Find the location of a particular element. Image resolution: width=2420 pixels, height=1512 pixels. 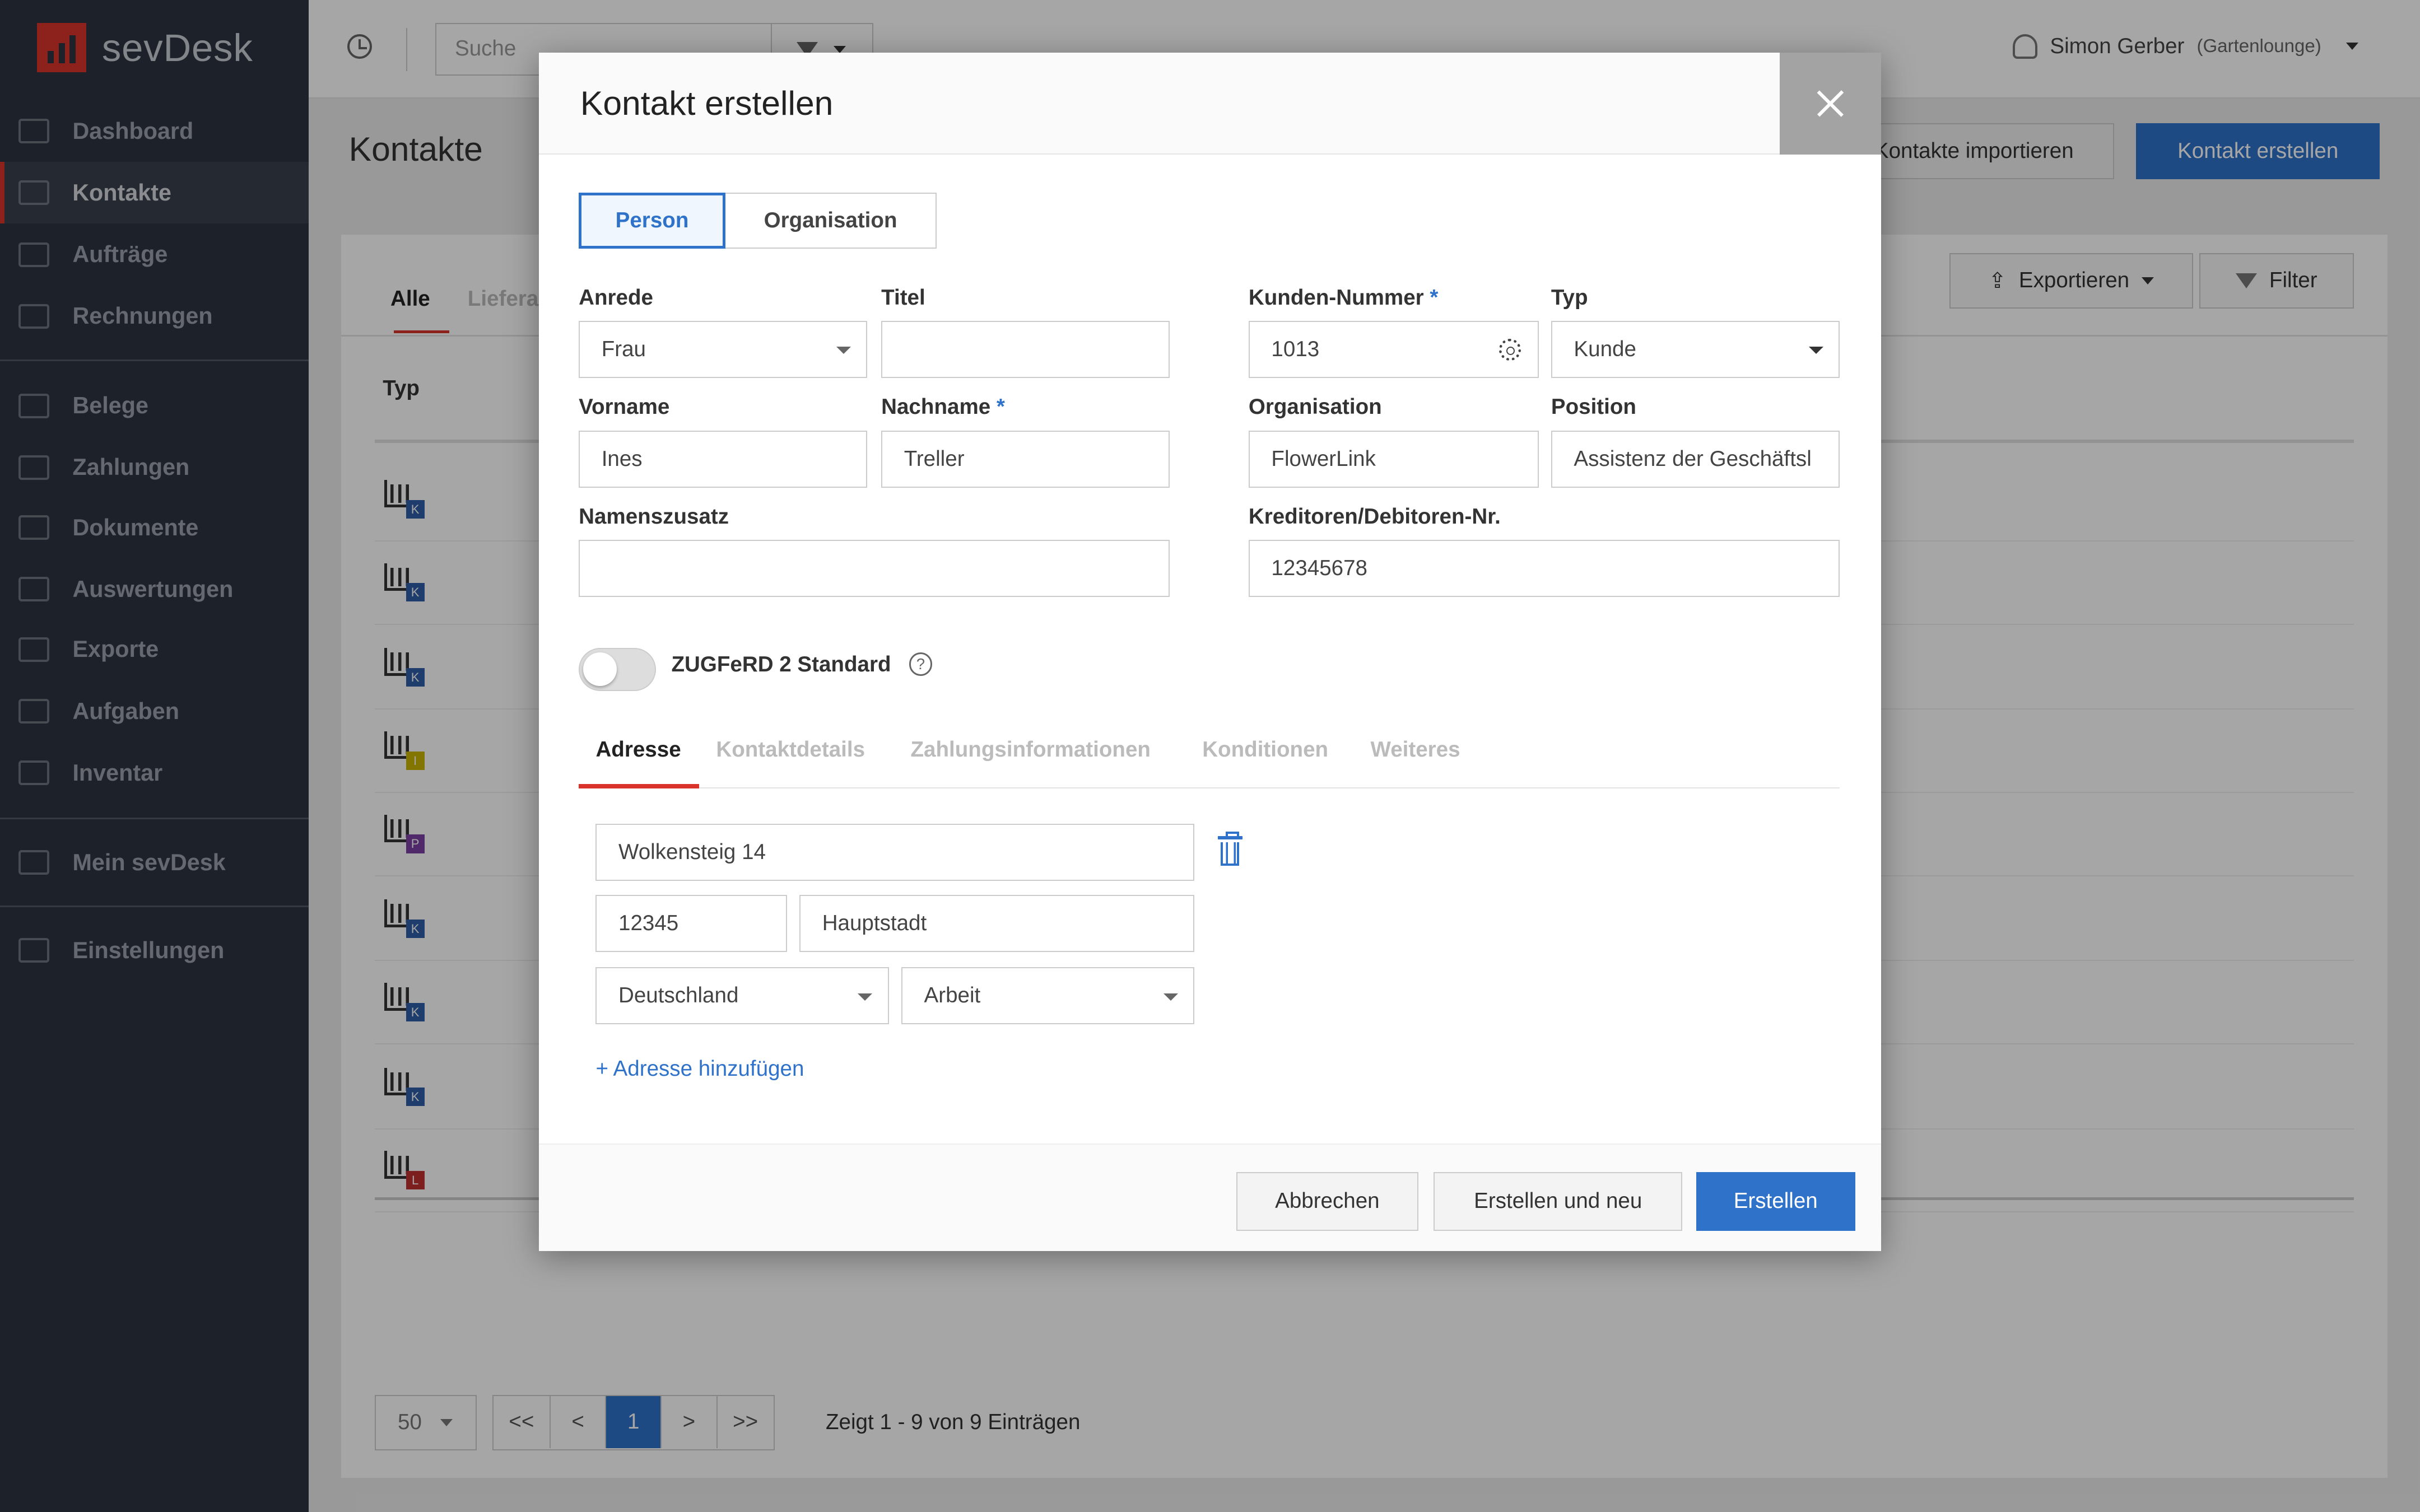

namenszusatz-label: Namenszusatz is located at coordinates (654, 517).